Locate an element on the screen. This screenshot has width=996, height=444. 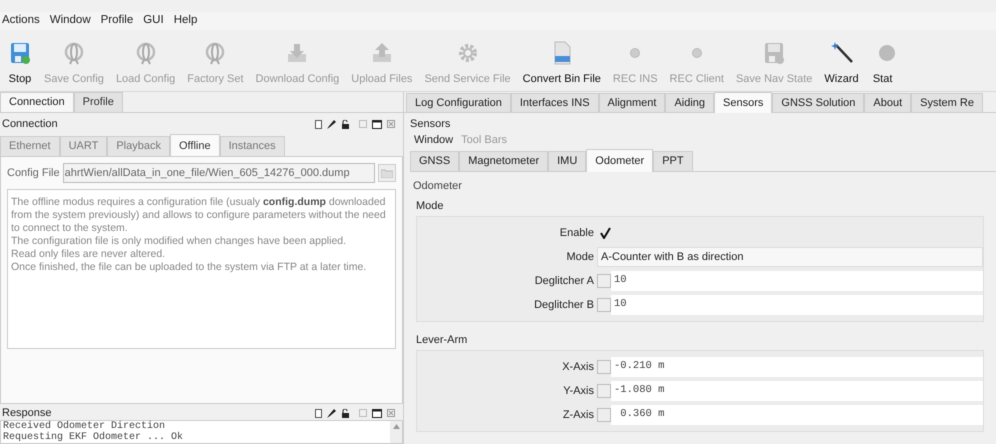
panel-title: Sensors is located at coordinates (431, 124).